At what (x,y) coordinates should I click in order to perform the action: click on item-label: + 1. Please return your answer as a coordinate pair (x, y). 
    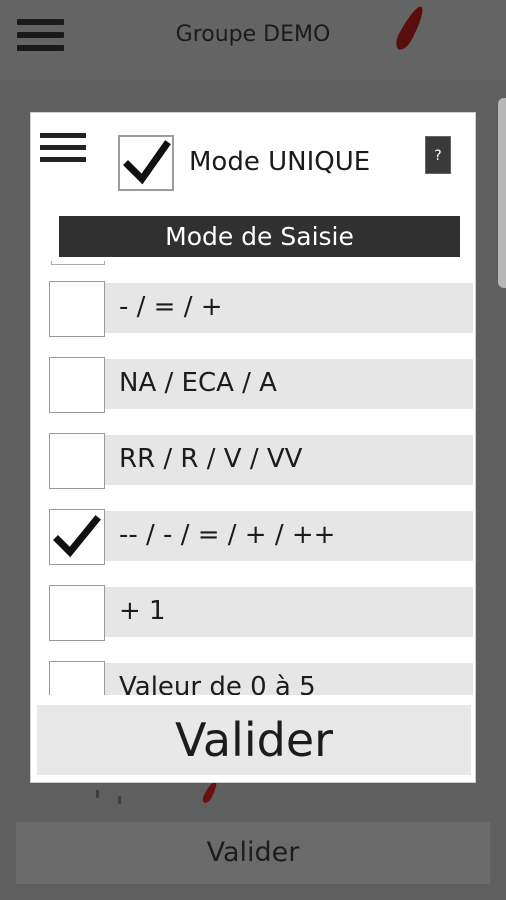
    Looking at the image, I should click on (142, 611).